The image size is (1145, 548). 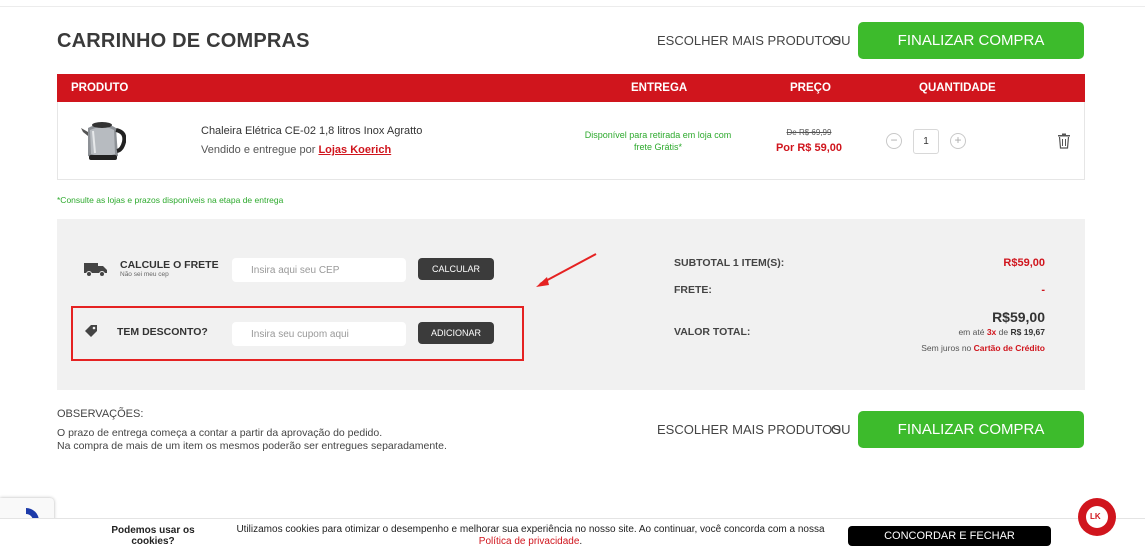 I want to click on arrow-annotation, so click(x=566, y=270).